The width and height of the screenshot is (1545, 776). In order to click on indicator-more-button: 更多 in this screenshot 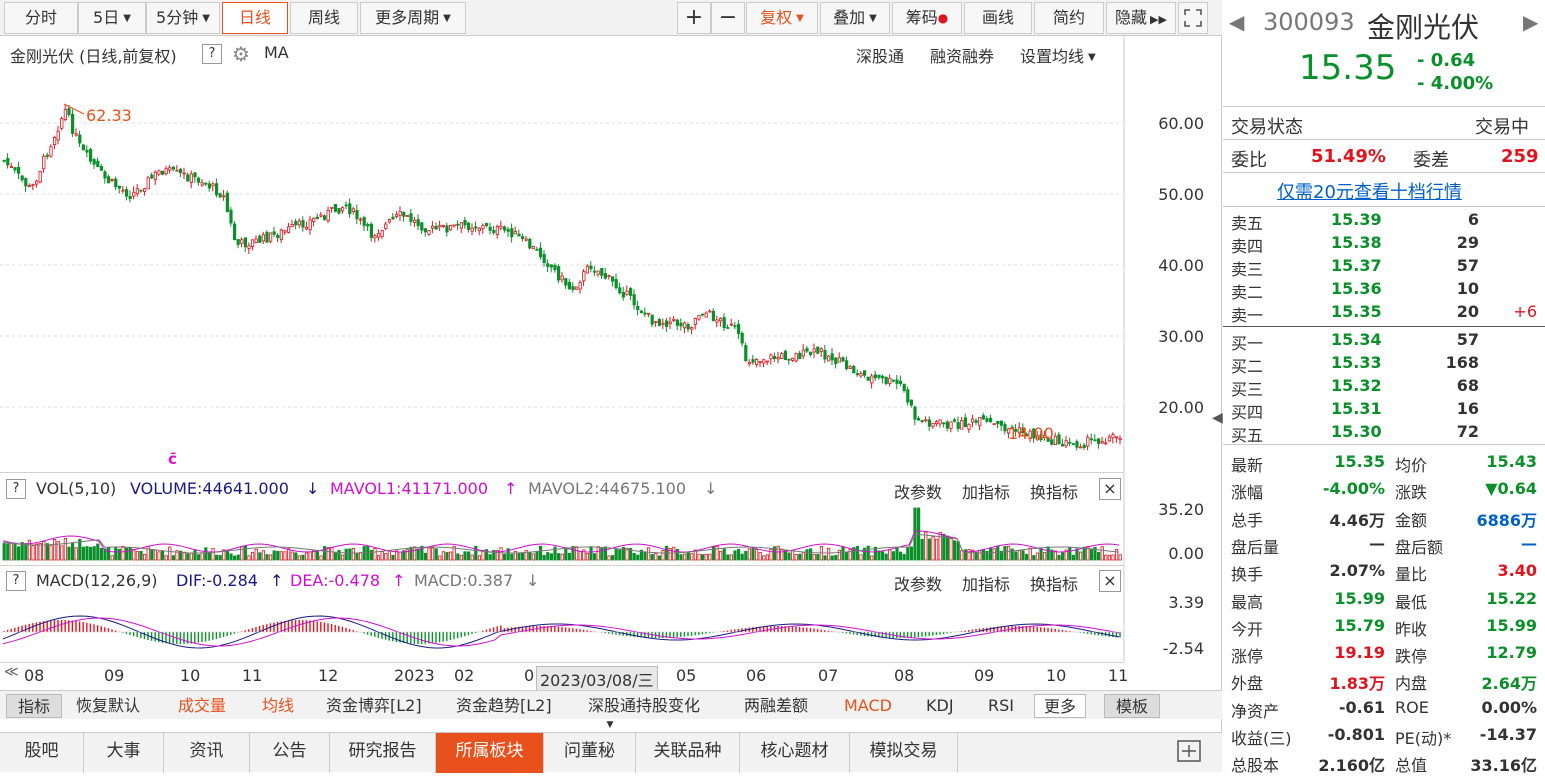, I will do `click(1060, 706)`.